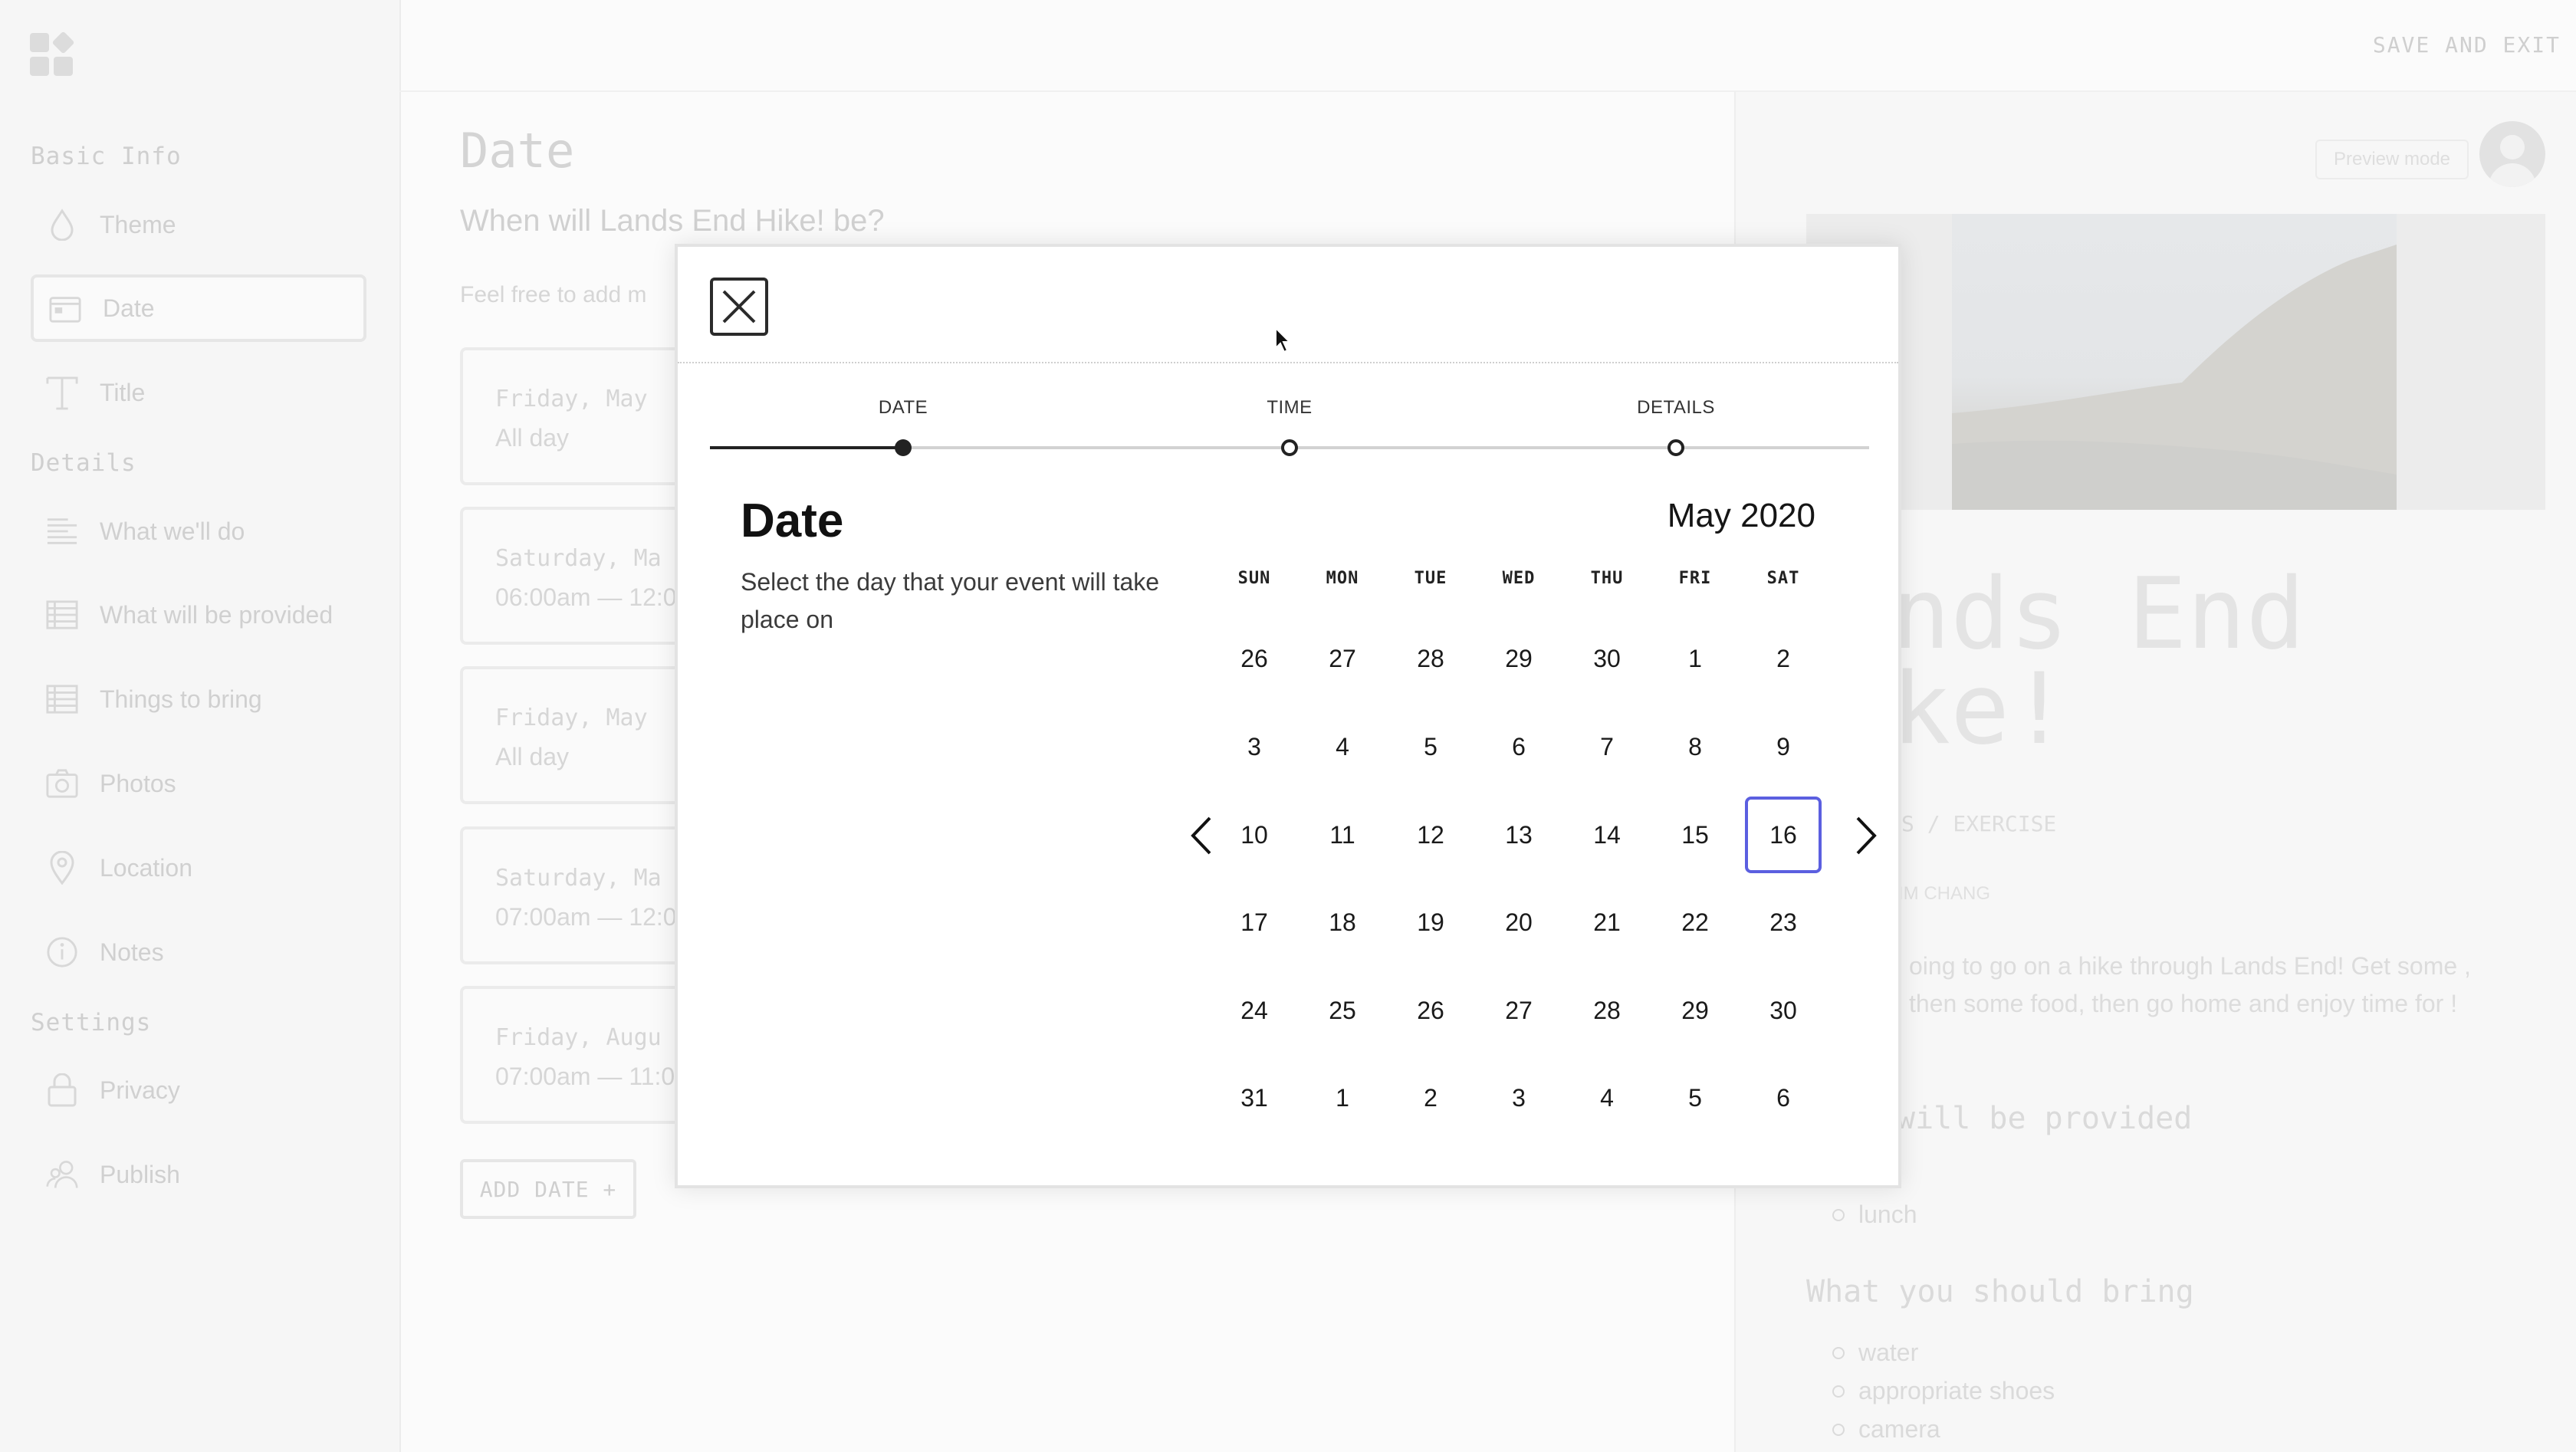 The image size is (2576, 1452). What do you see at coordinates (62, 699) in the screenshot?
I see `list-icon` at bounding box center [62, 699].